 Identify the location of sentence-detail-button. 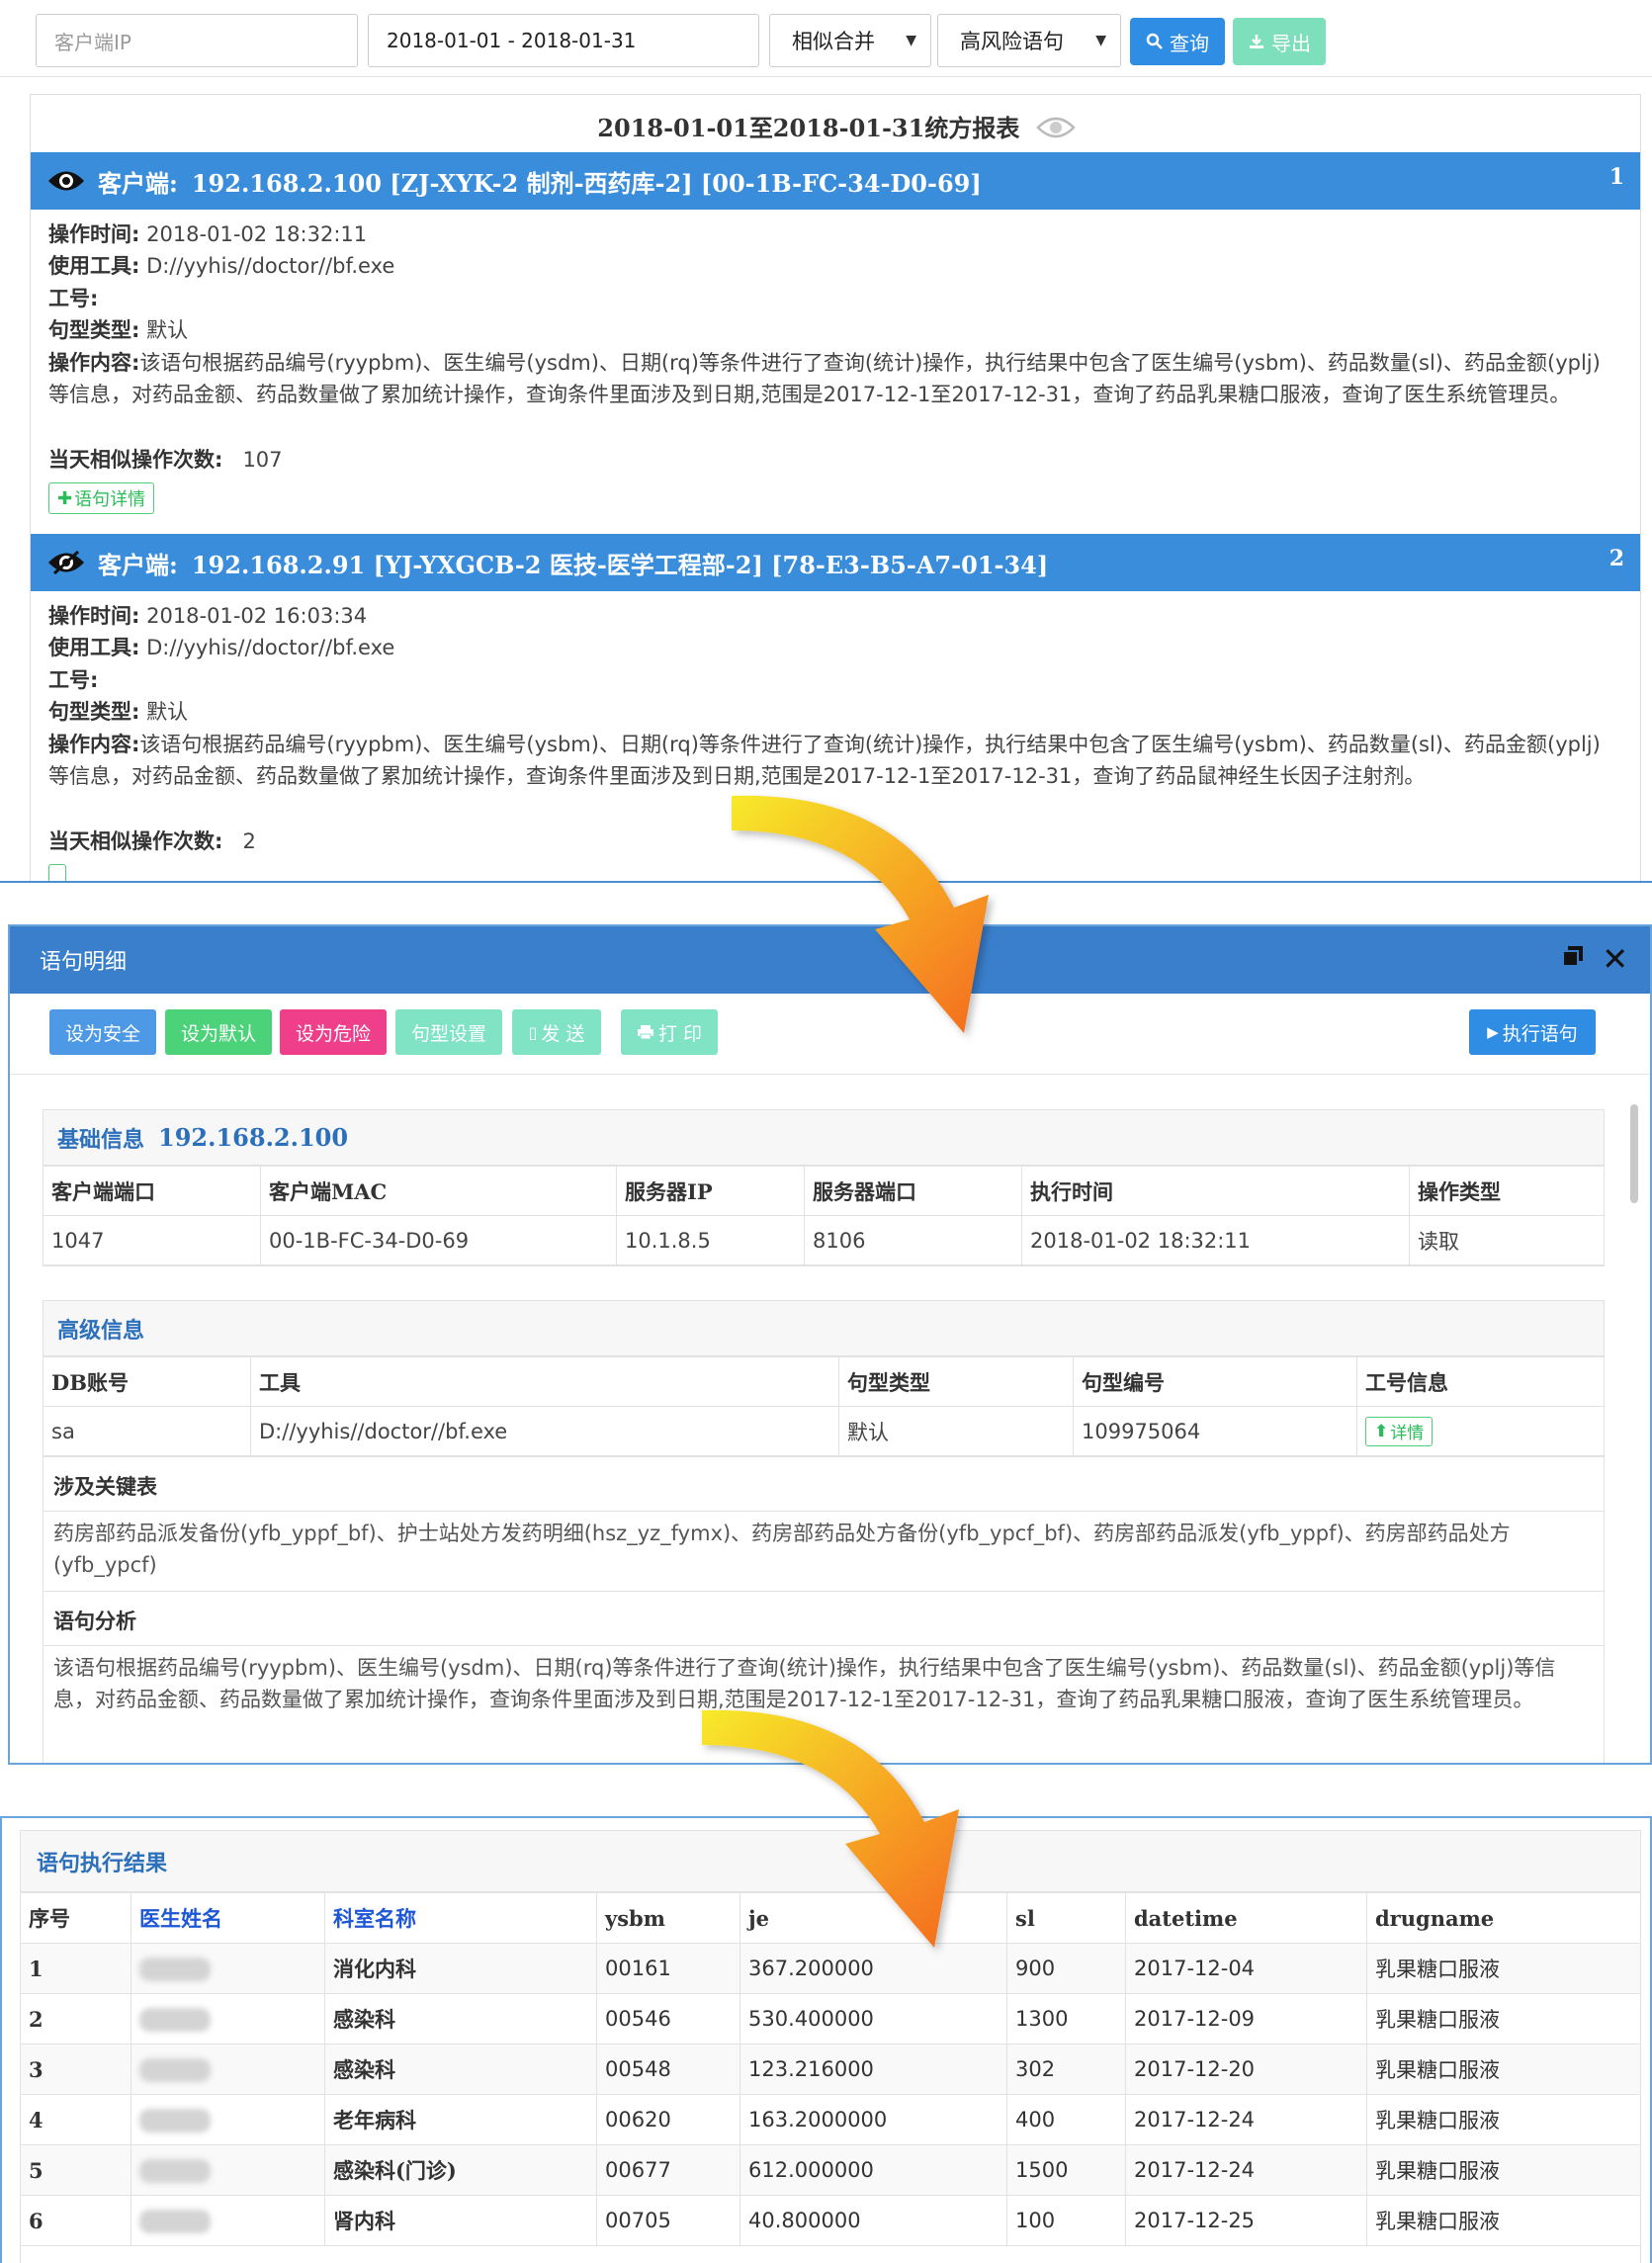
(57, 872).